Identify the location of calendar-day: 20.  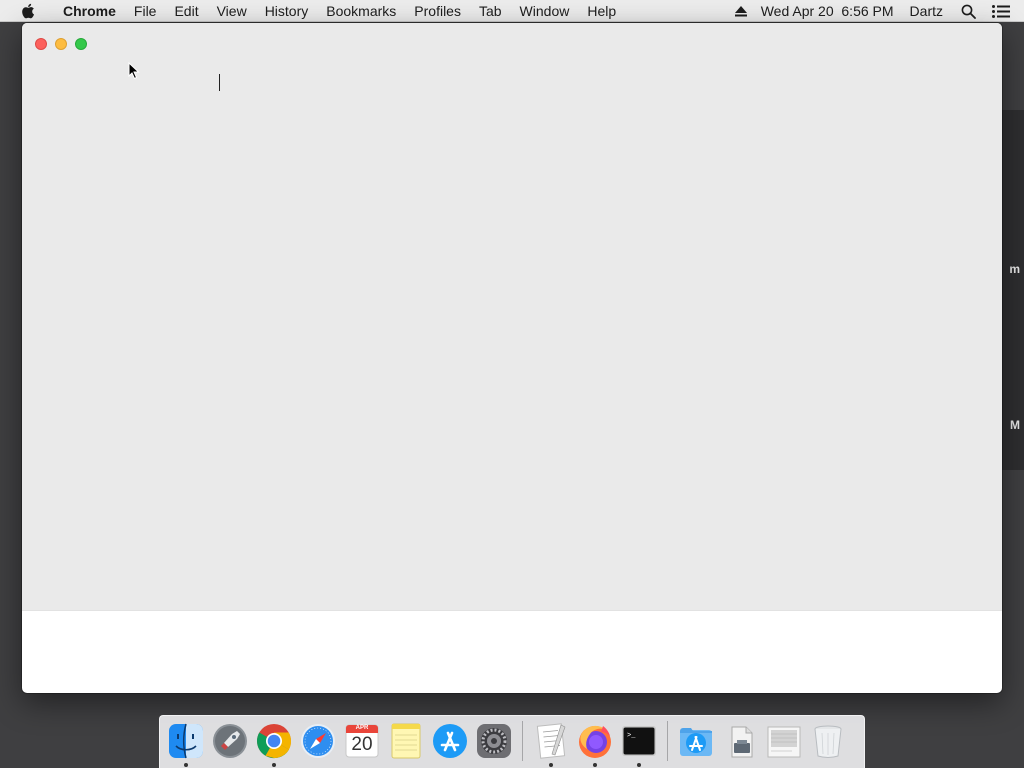
(362, 744).